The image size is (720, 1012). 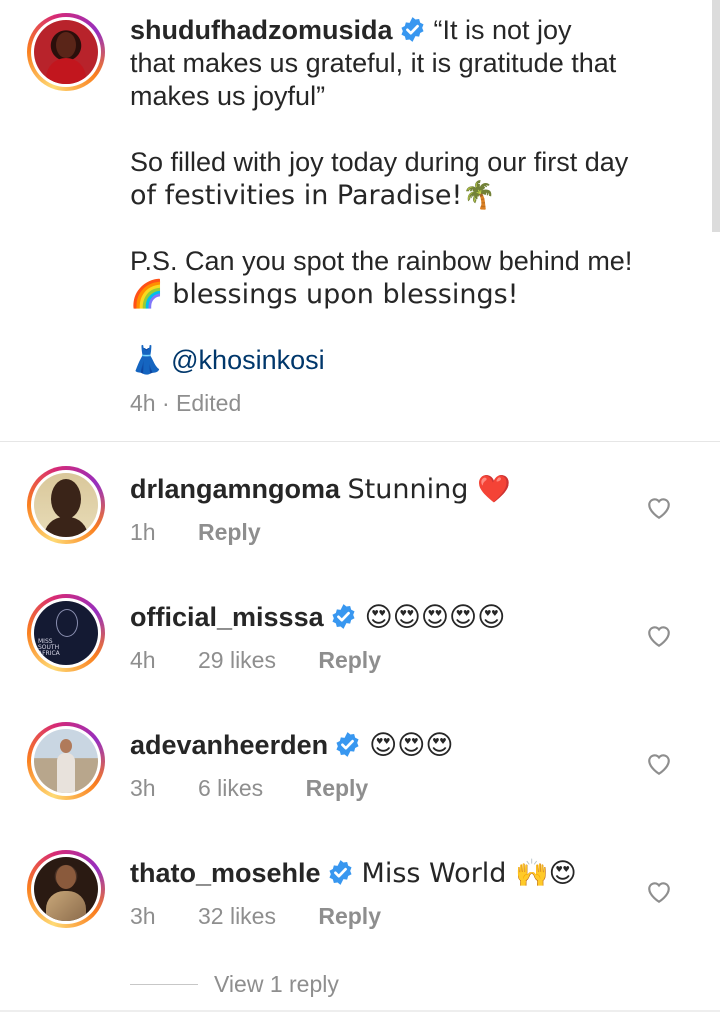 What do you see at coordinates (143, 660) in the screenshot?
I see `comment-time: 4h` at bounding box center [143, 660].